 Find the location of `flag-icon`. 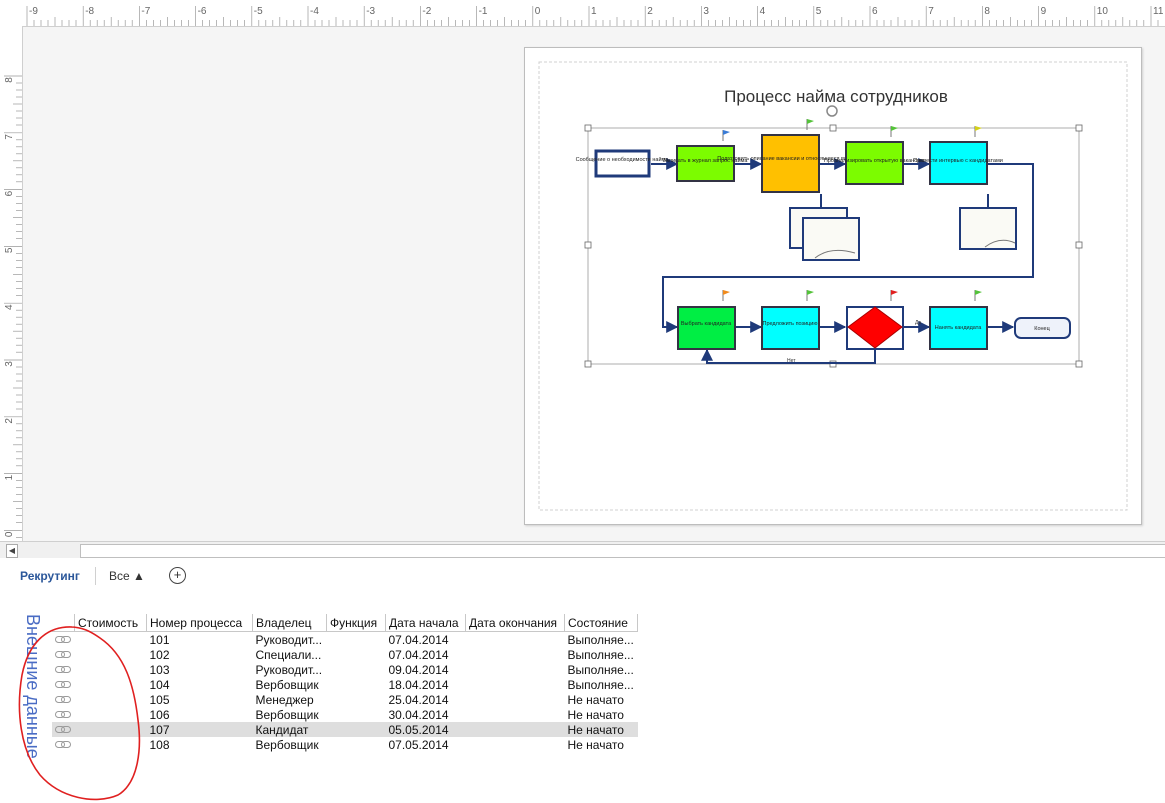

flag-icon is located at coordinates (894, 295).